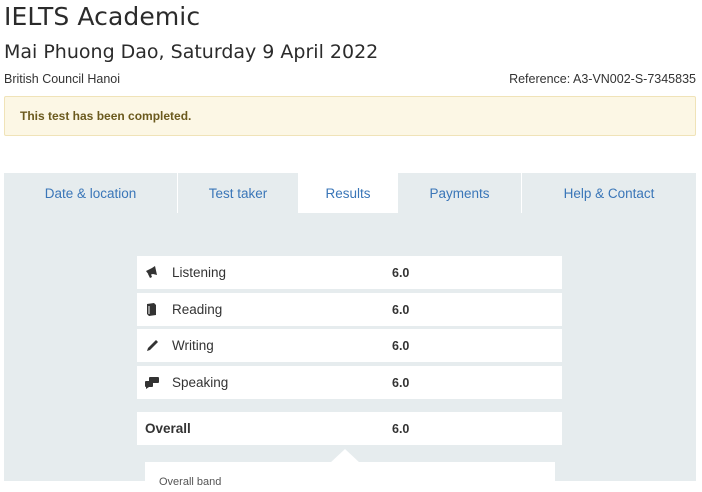  I want to click on overall-label: Overall, so click(168, 428).